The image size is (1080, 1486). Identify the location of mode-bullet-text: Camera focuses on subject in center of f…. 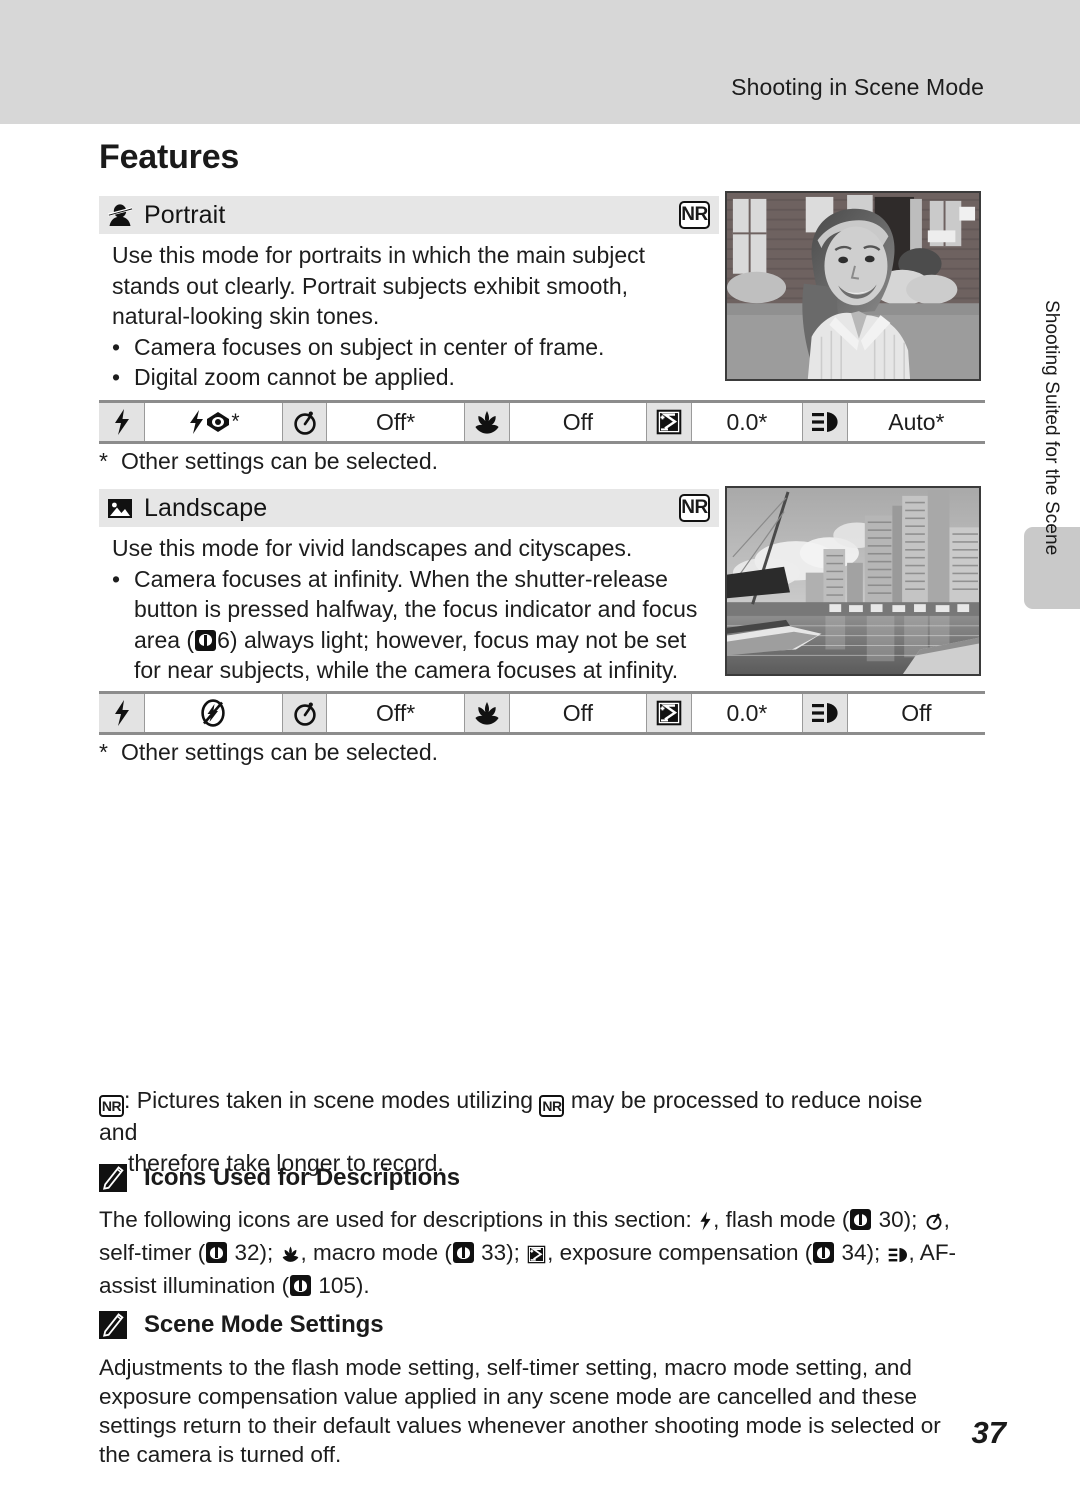
(369, 346).